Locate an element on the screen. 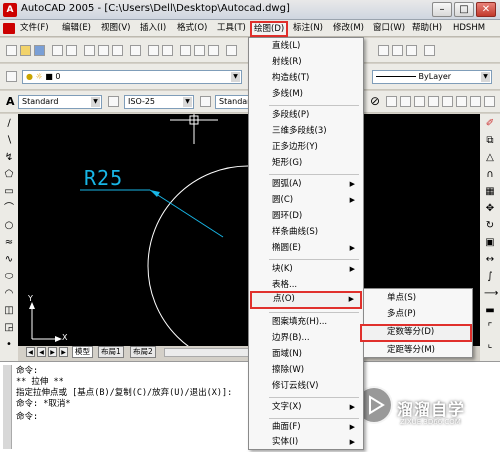 This screenshot has width=500, height=452. menu-item-3d-polyline: 三维多段线(3) is located at coordinates (306, 131).